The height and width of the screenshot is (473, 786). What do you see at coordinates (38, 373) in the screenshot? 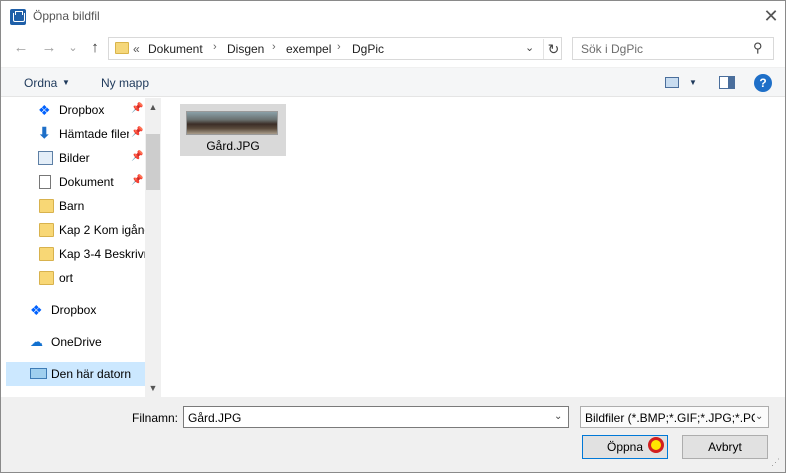
I see `computer-icon` at bounding box center [38, 373].